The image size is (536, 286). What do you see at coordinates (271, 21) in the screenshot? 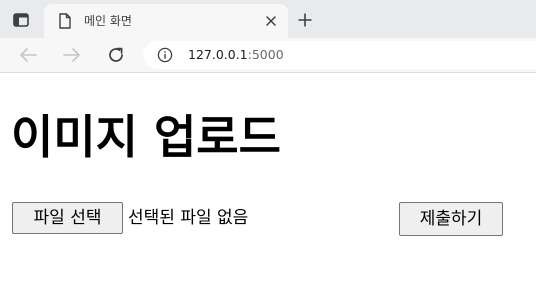
I see `close-icon` at bounding box center [271, 21].